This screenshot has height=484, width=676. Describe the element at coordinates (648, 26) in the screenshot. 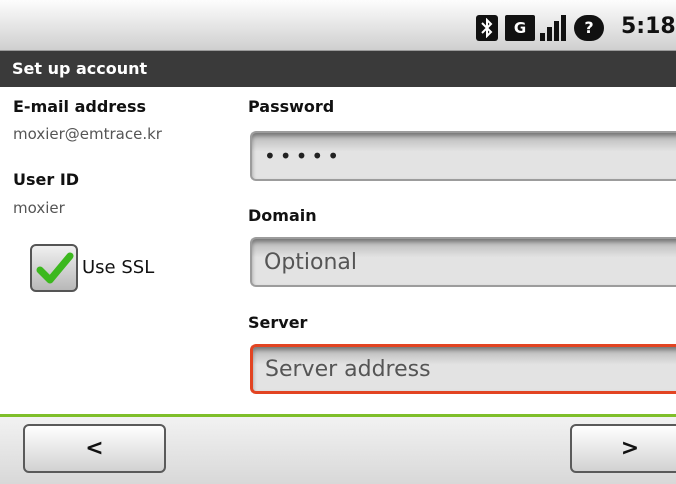

I see `status-clock: 5:18` at that location.